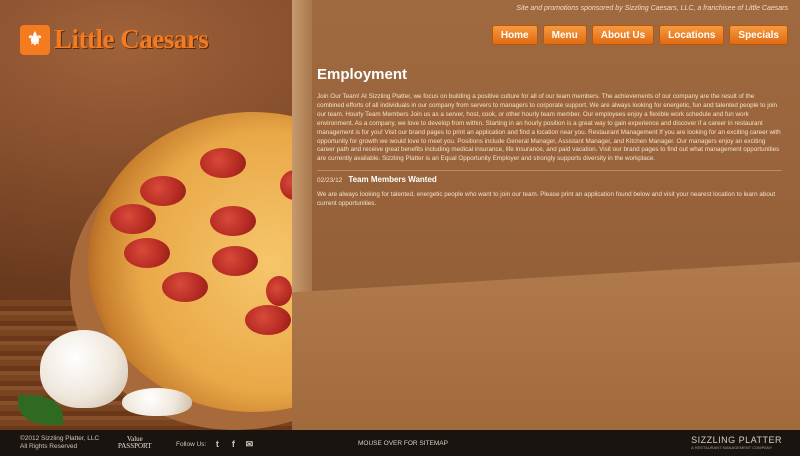 Image resolution: width=800 pixels, height=456 pixels. What do you see at coordinates (623, 35) in the screenshot?
I see `nav-about-us: About Us` at bounding box center [623, 35].